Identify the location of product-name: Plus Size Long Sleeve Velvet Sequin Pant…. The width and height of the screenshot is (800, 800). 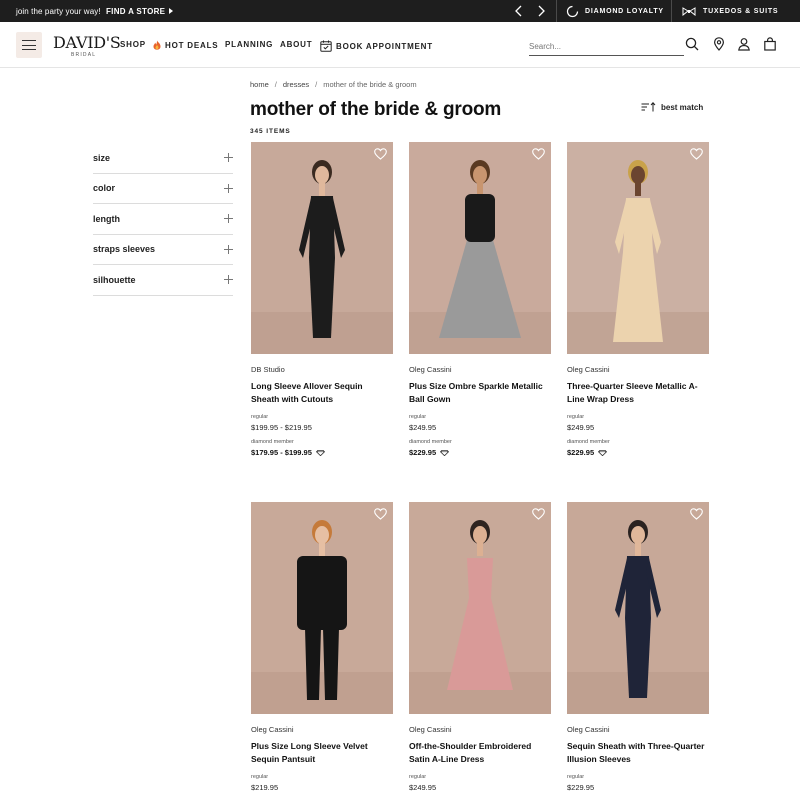
(322, 753).